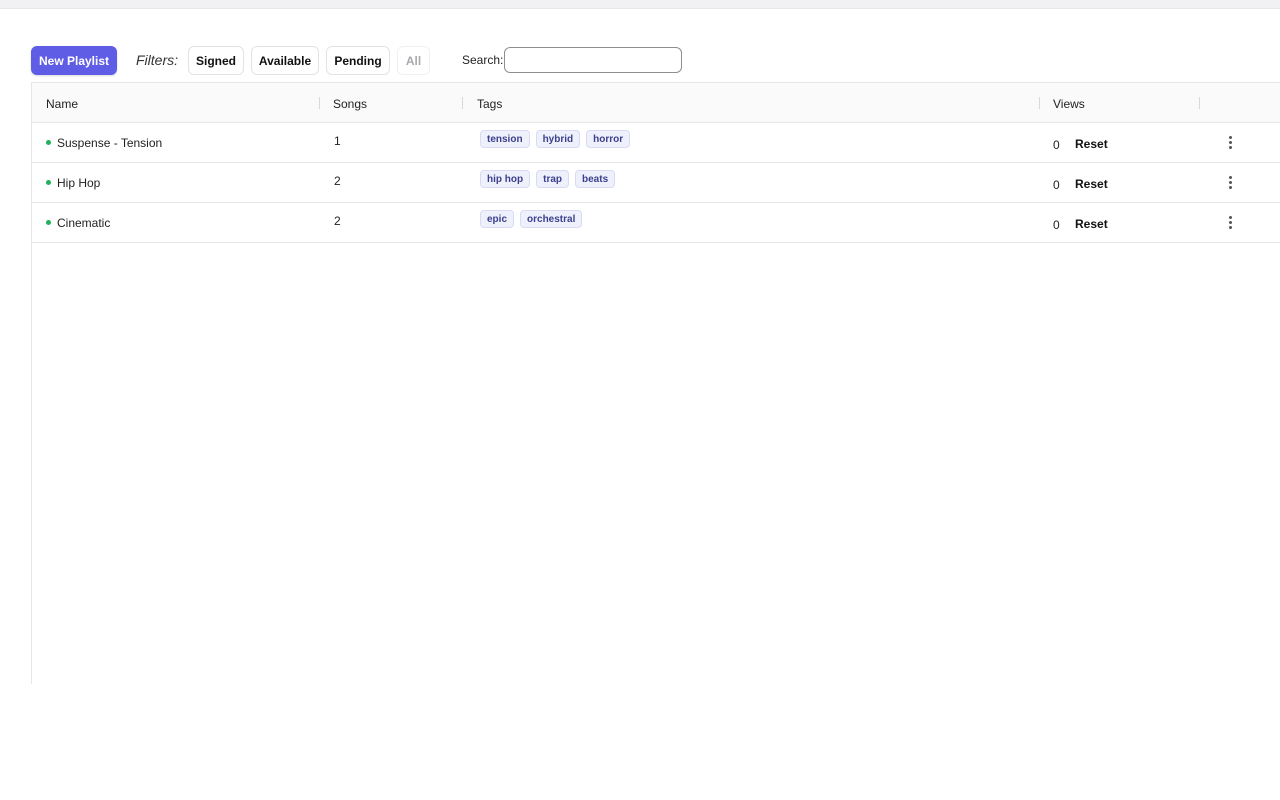  What do you see at coordinates (285, 60) in the screenshot?
I see `filter-available-button: Available` at bounding box center [285, 60].